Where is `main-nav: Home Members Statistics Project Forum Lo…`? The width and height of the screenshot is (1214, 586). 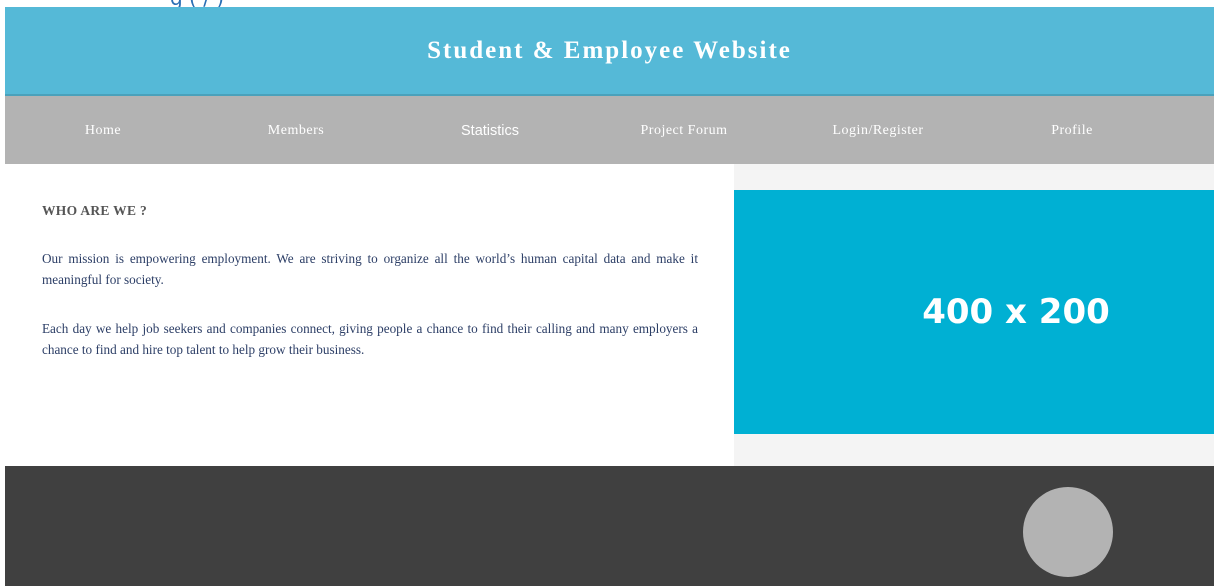
main-nav: Home Members Statistics Project Forum Lo… is located at coordinates (609, 130).